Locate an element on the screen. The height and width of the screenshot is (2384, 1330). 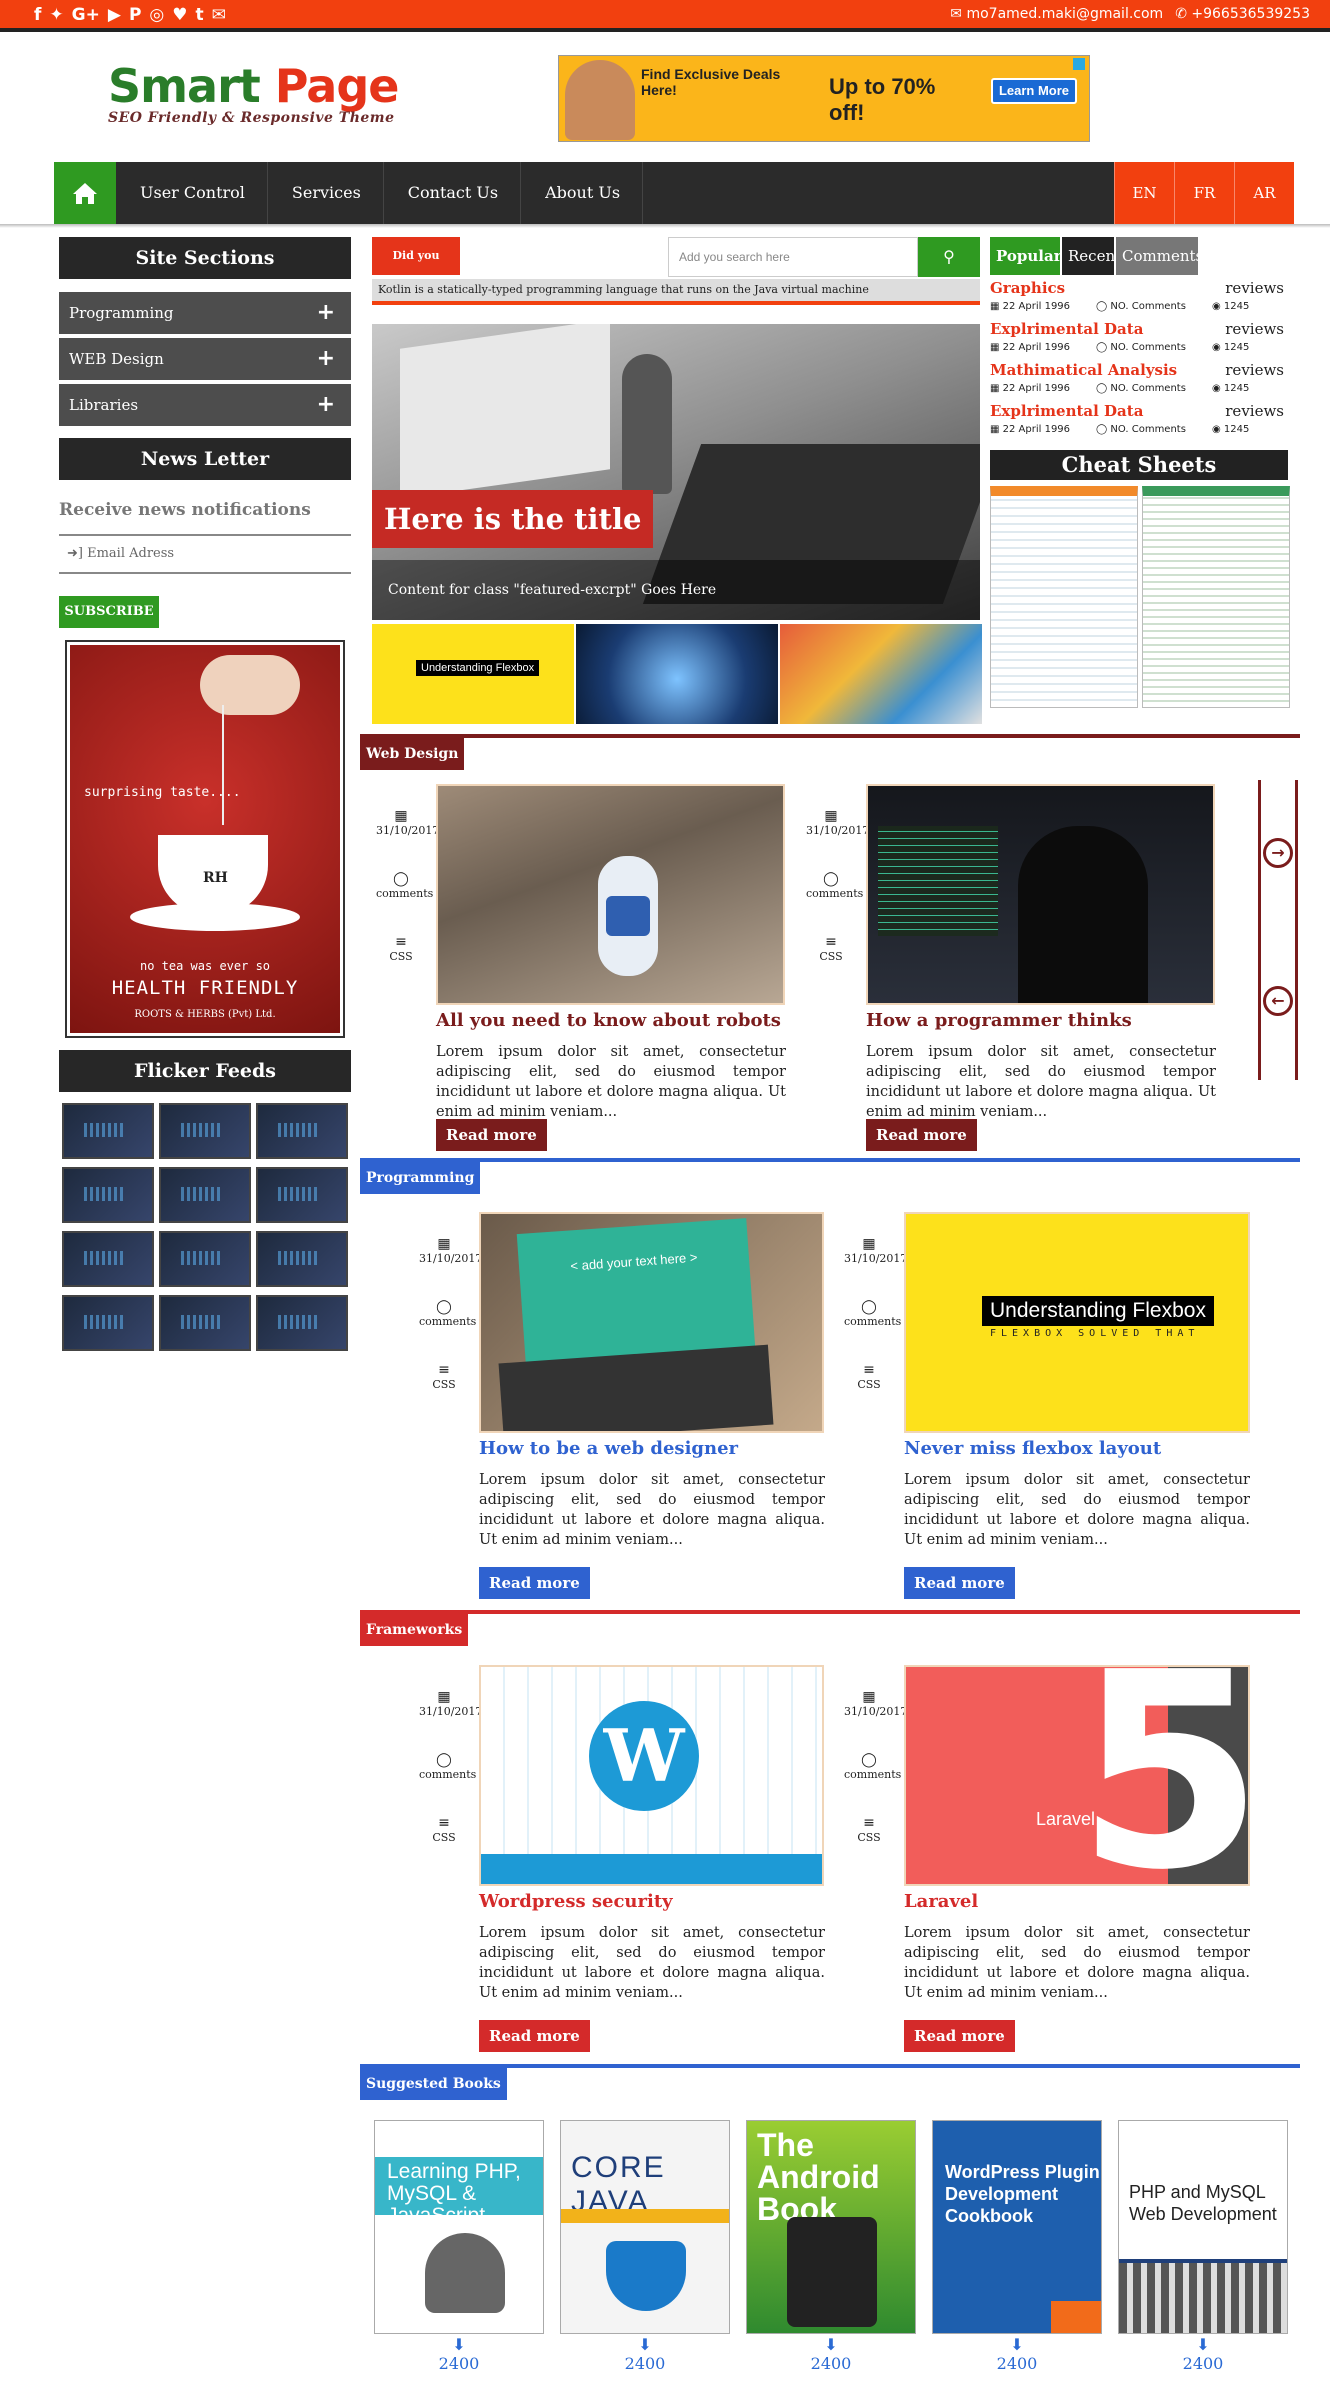
instagram-icon: ◎ is located at coordinates (156, 15).